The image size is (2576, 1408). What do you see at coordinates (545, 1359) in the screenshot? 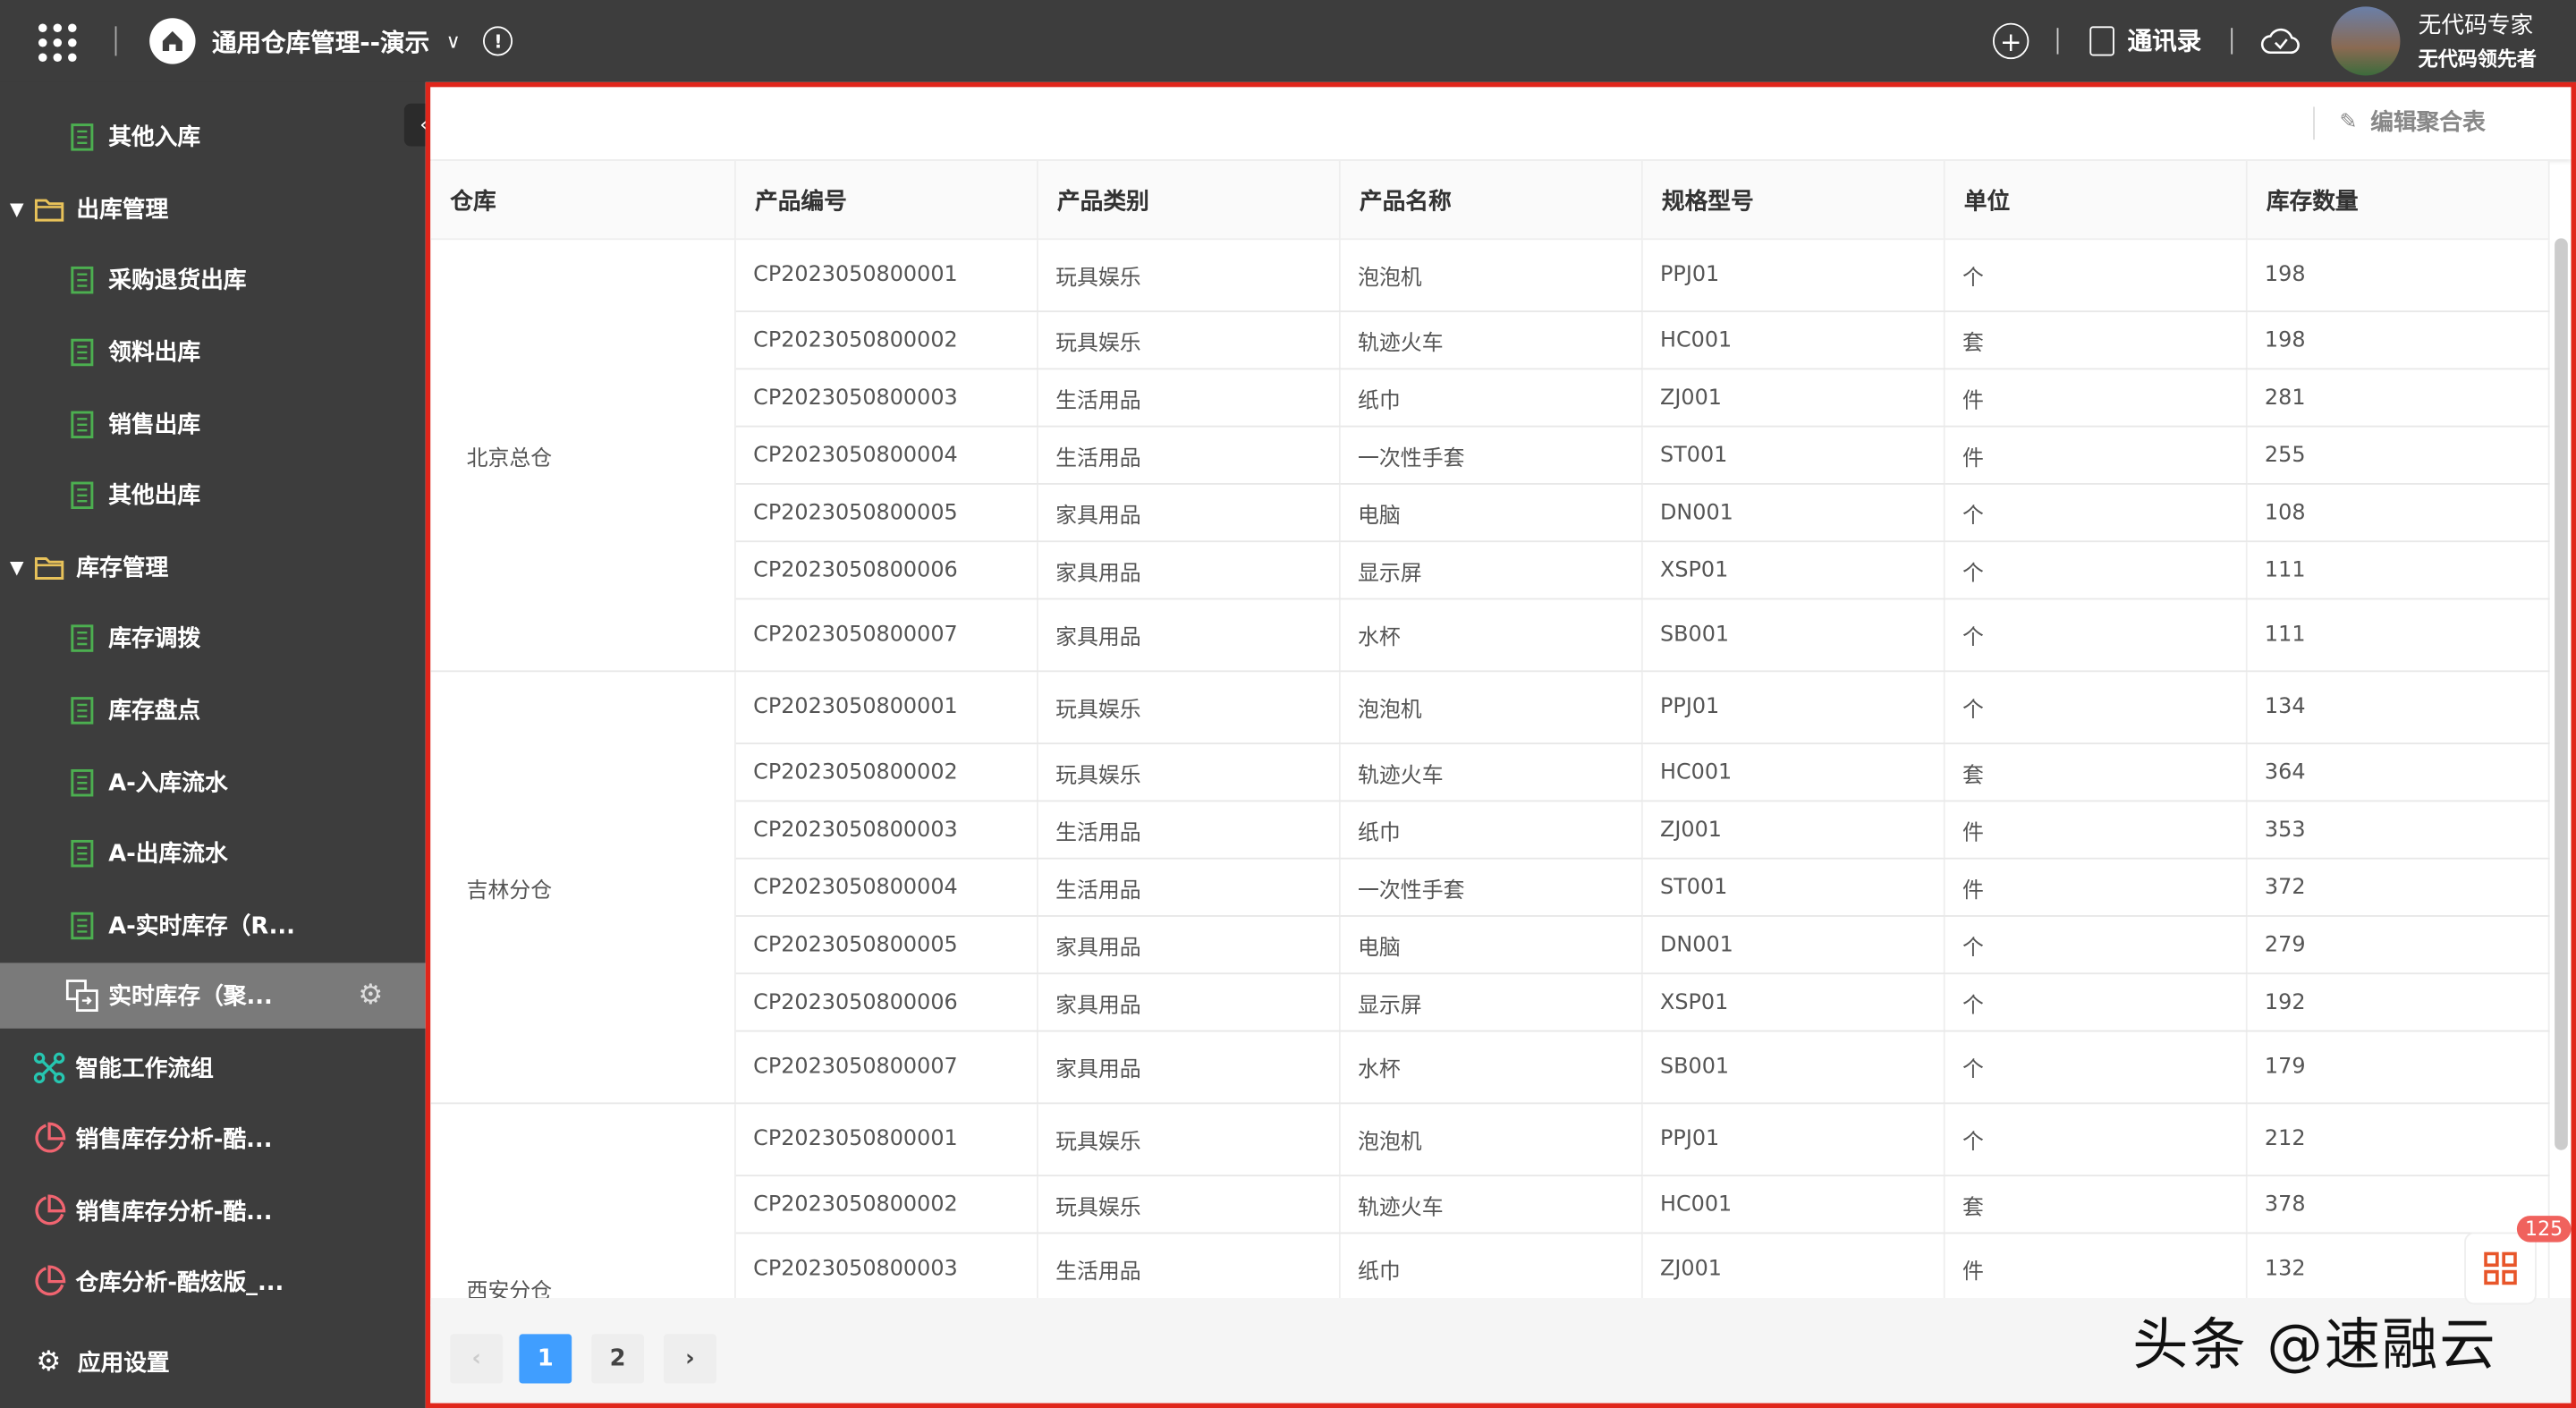
I see `page-1-button: 1` at bounding box center [545, 1359].